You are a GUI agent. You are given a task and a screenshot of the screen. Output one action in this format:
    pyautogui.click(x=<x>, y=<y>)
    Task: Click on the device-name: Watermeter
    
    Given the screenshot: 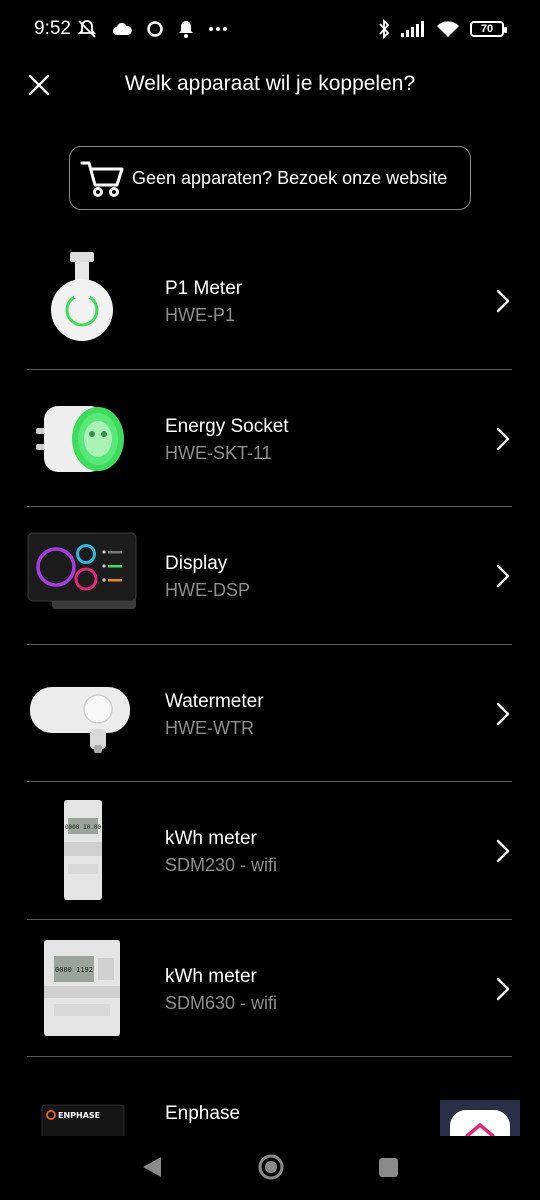 What is the action you would take?
    pyautogui.click(x=214, y=701)
    